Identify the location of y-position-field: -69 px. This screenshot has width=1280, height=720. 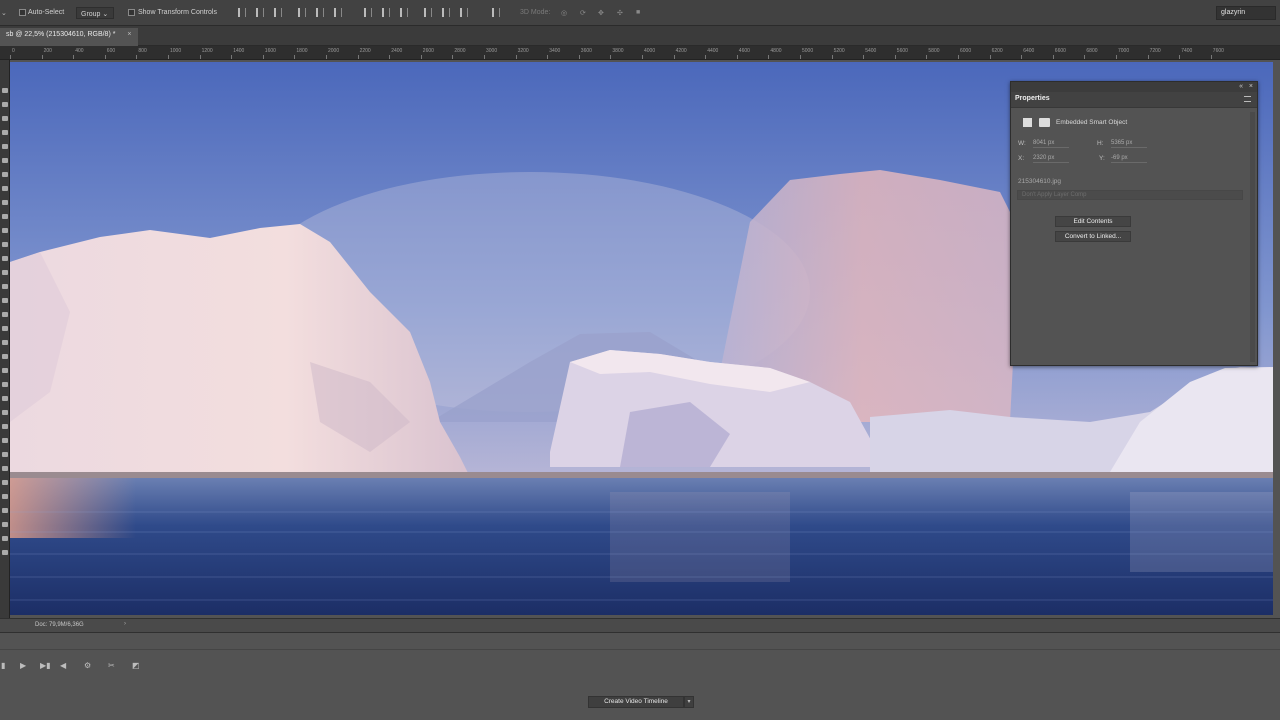
(1129, 159).